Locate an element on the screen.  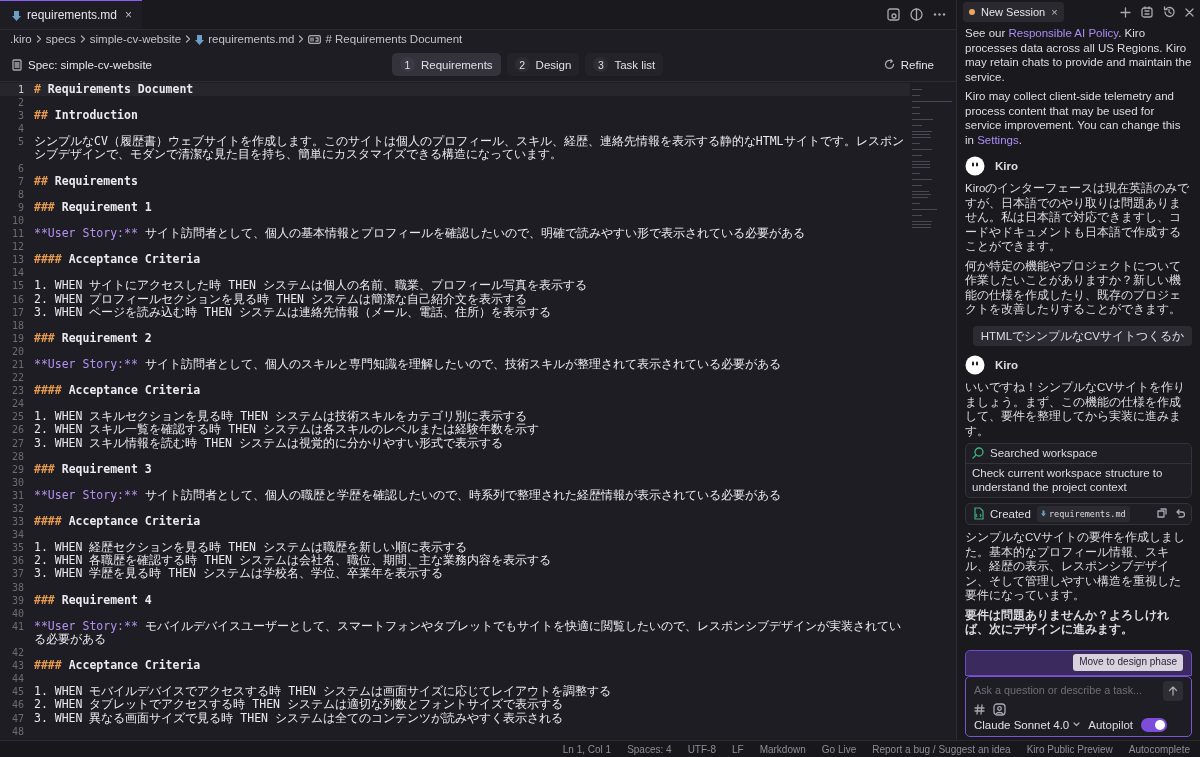
code-line: 3. WHEN スキル情報を読む時 THEN システムは視覚的に分かりやすい形式で表示する is located at coordinates (268, 442).